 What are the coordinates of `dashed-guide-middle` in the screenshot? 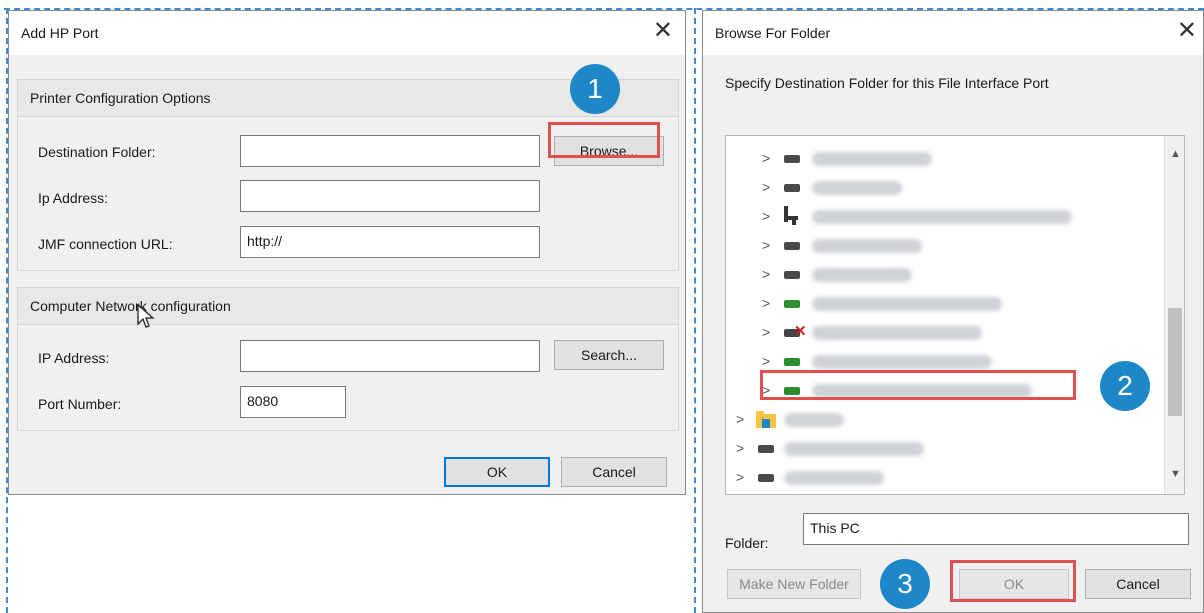 It's located at (695, 310).